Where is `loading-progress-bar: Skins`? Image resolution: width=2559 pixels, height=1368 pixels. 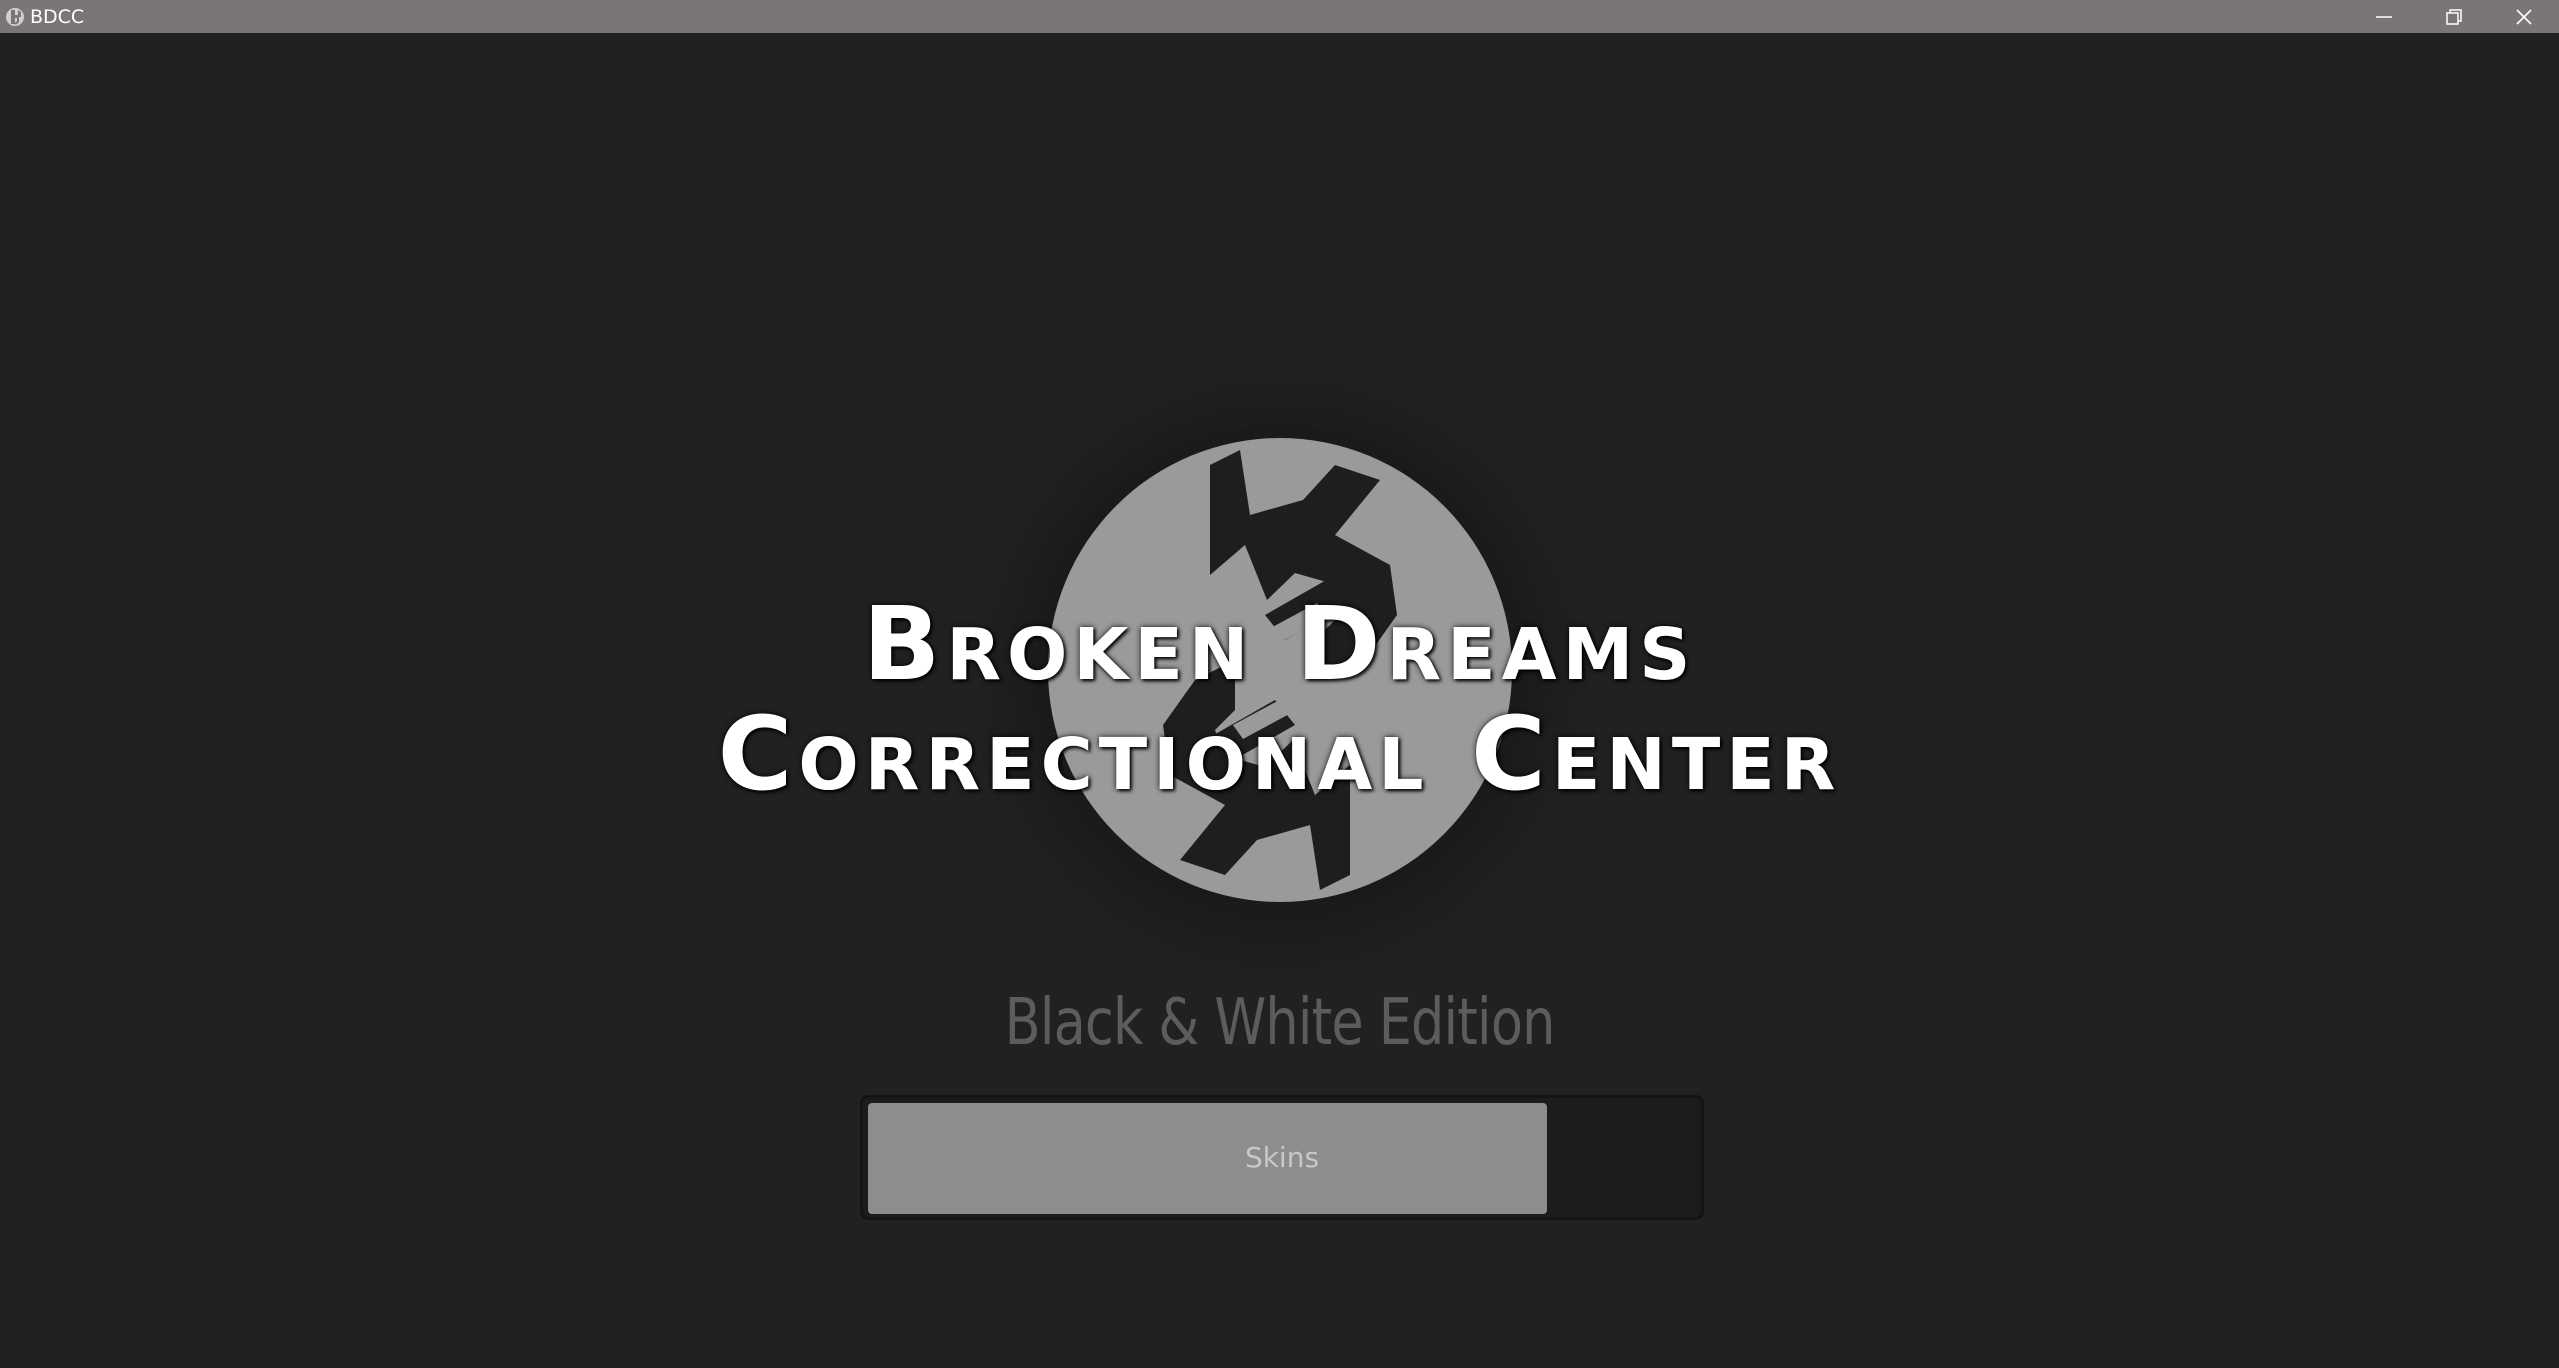
loading-progress-bar: Skins is located at coordinates (1282, 1157).